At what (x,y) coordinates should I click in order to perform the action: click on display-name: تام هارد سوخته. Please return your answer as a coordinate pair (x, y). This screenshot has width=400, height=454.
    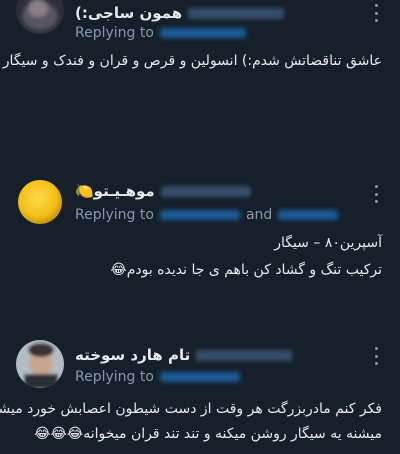
    Looking at the image, I should click on (132, 355).